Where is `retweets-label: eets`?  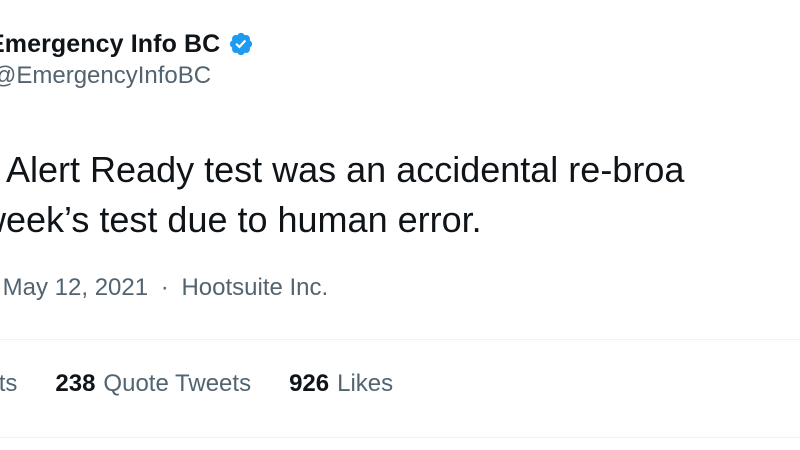 retweets-label: eets is located at coordinates (9, 383).